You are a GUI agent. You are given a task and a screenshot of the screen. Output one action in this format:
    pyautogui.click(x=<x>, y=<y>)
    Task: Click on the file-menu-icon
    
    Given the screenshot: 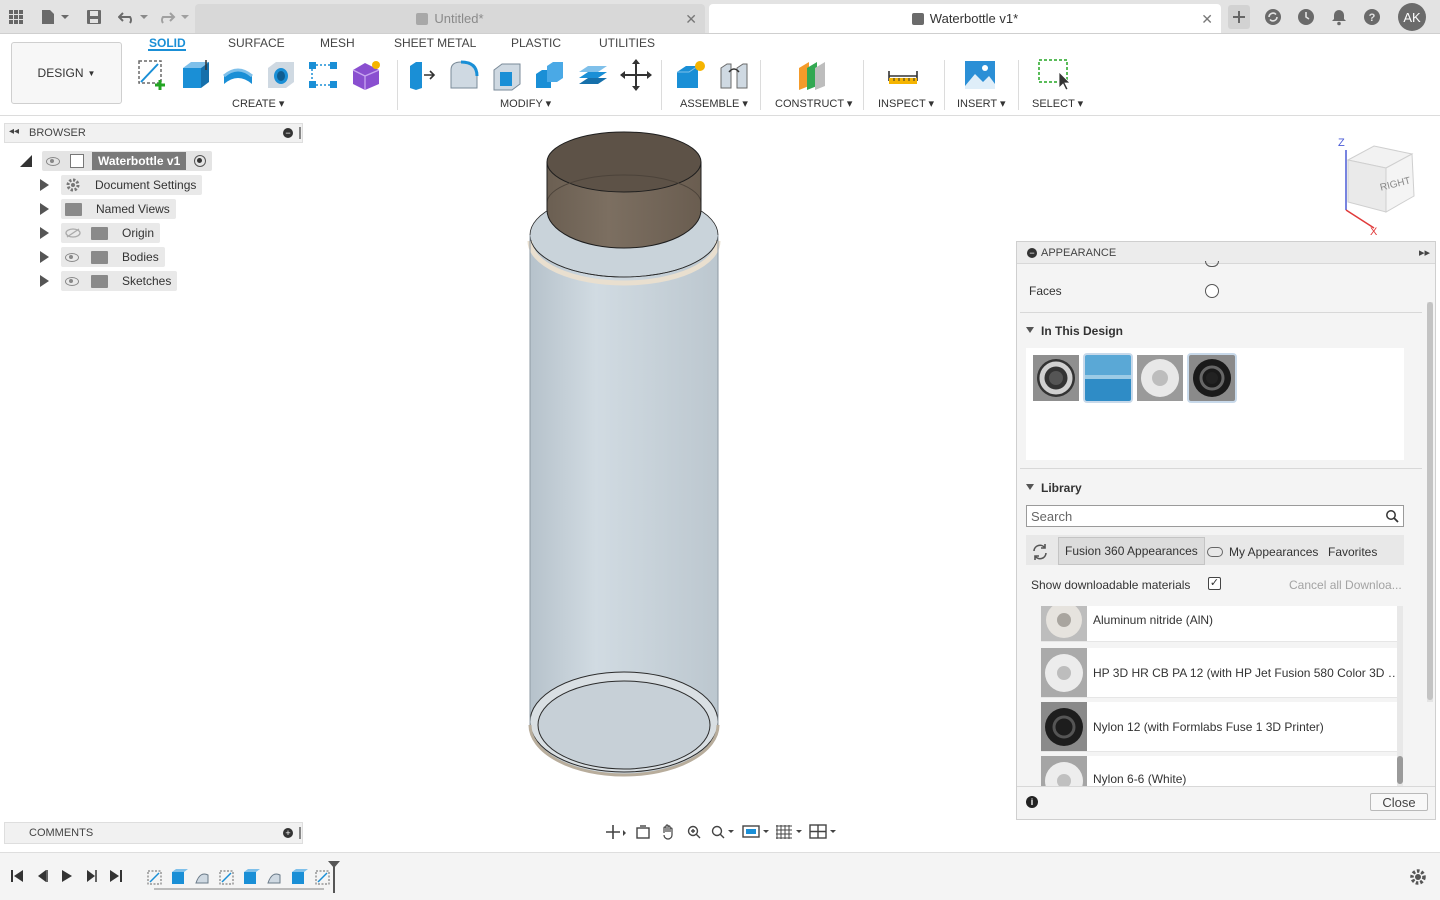 What is the action you would take?
    pyautogui.click(x=54, y=17)
    